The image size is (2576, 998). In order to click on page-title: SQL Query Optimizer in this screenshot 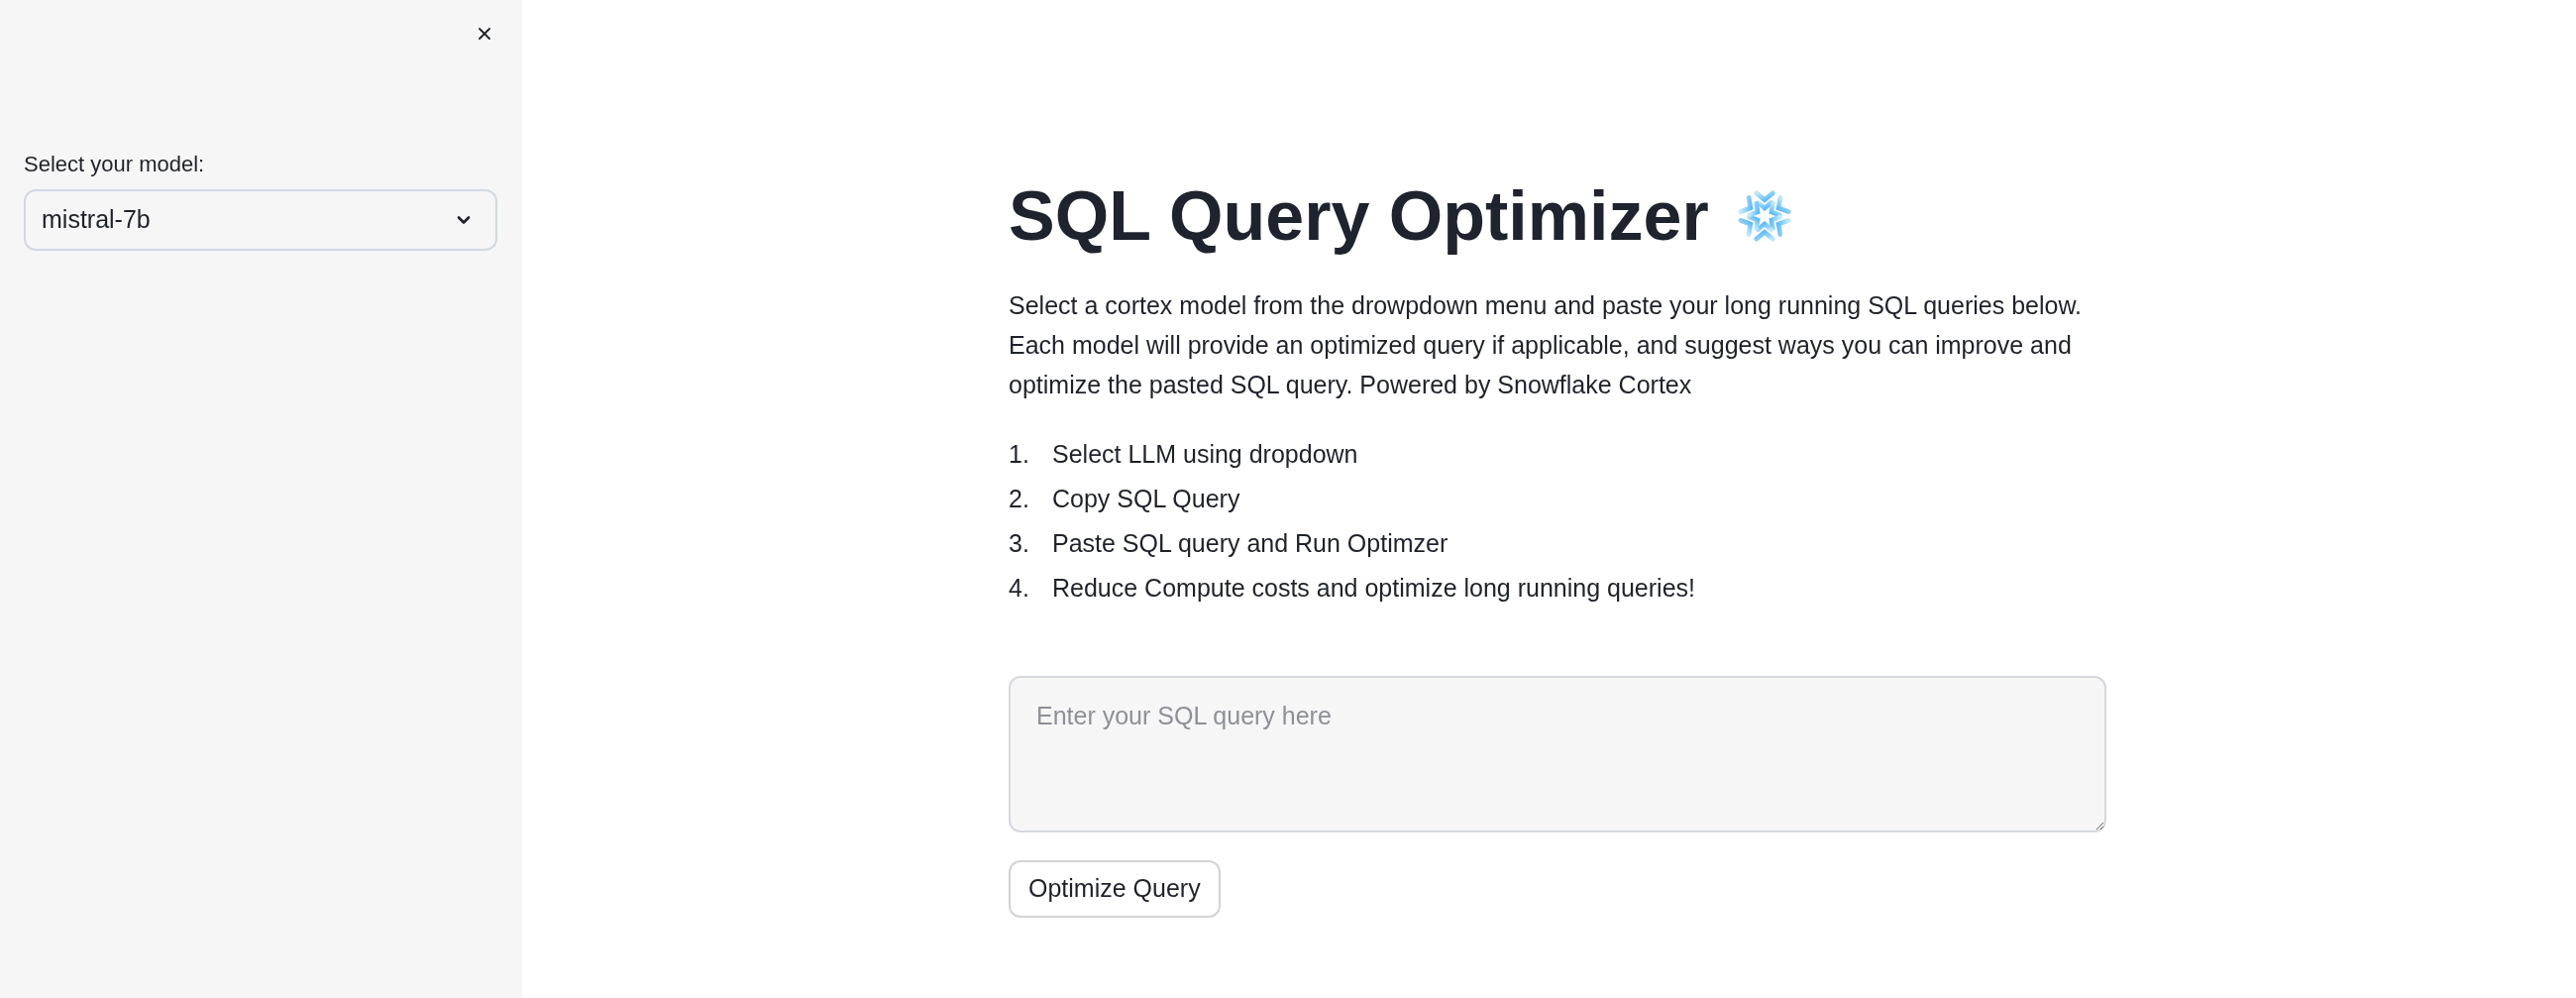, I will do `click(1359, 217)`.